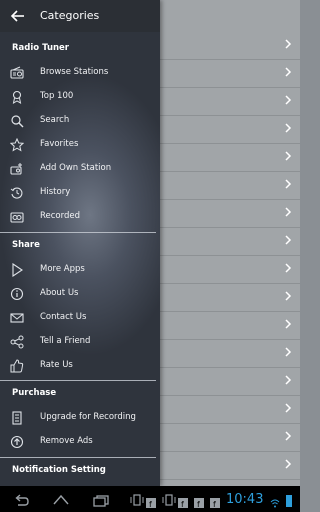 This screenshot has width=320, height=512. What do you see at coordinates (17, 341) in the screenshot?
I see `share-icon` at bounding box center [17, 341].